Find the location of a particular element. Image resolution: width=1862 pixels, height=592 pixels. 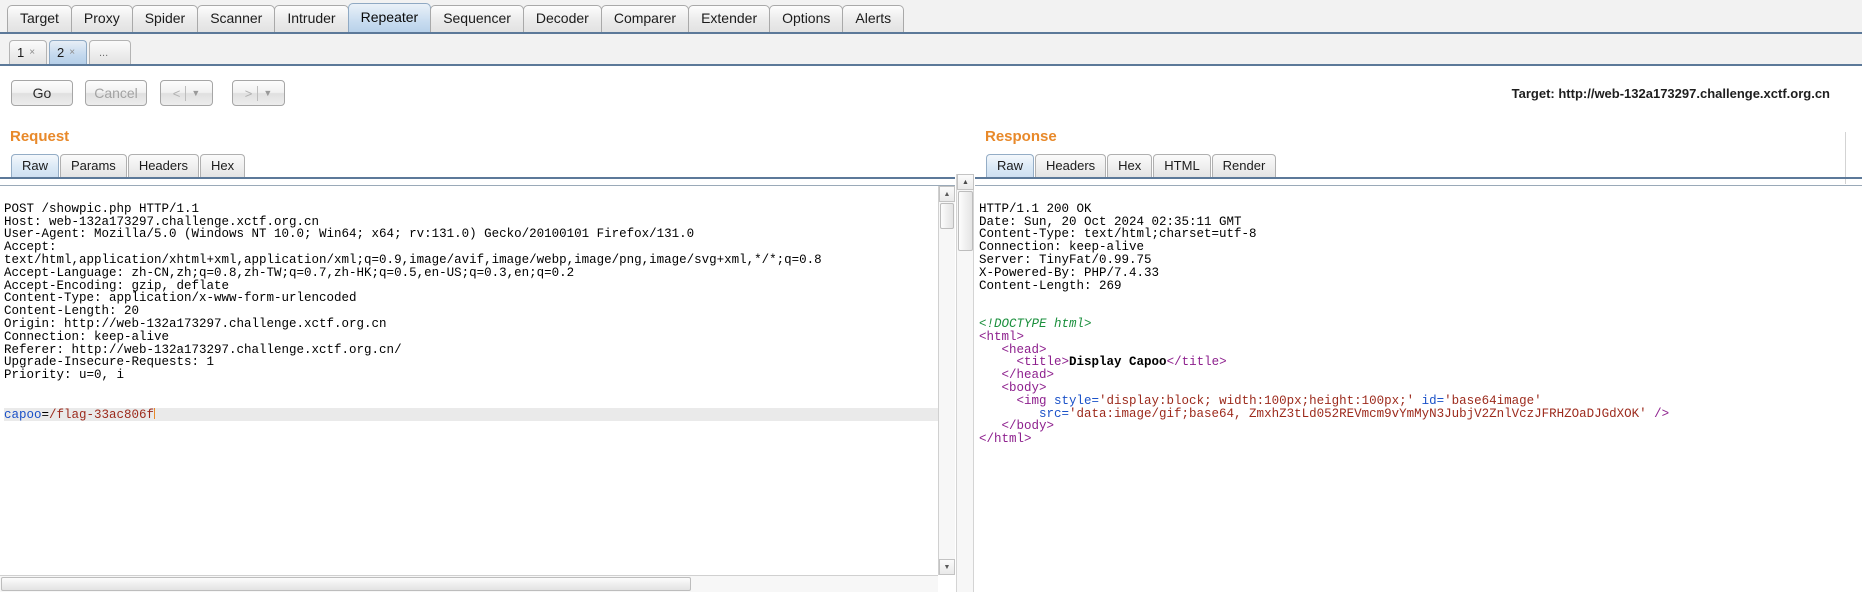

go-button: Go is located at coordinates (42, 93).